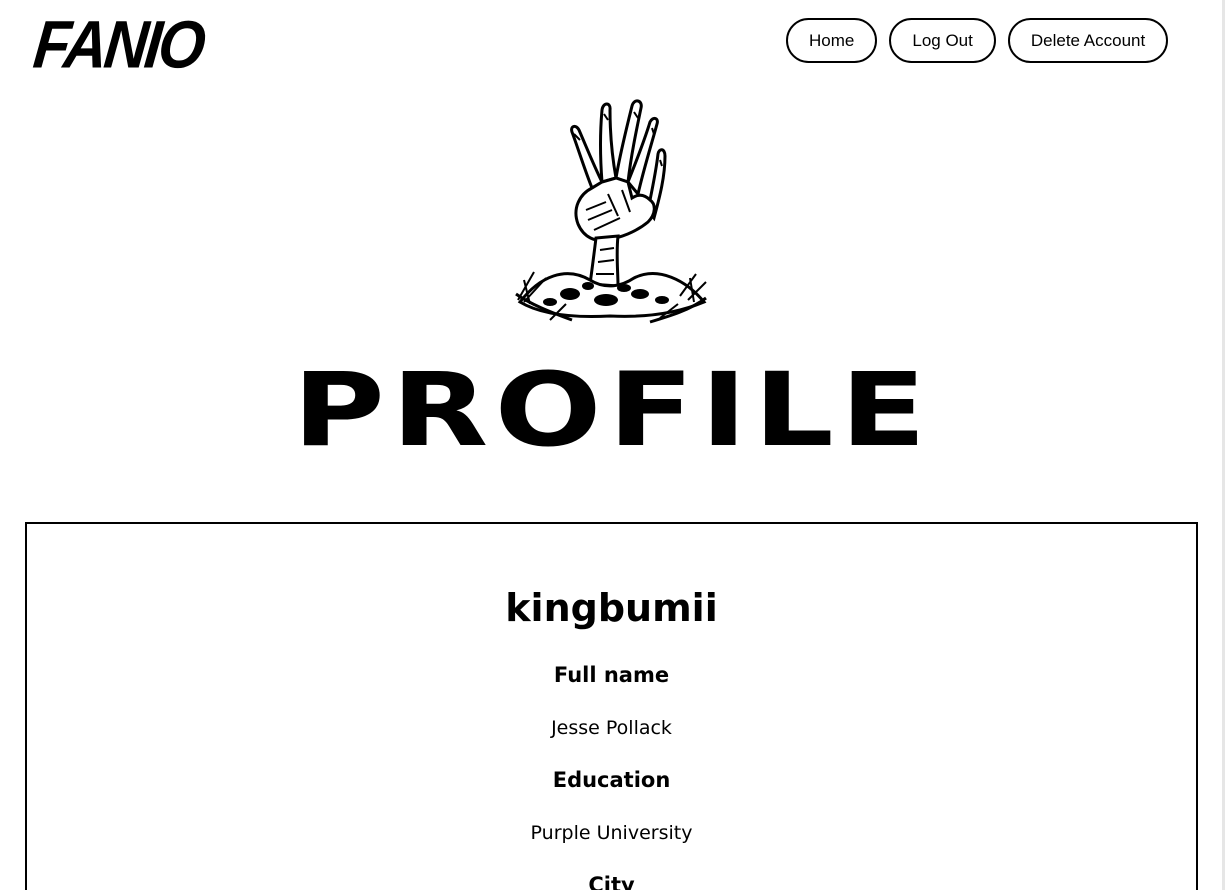  What do you see at coordinates (611, 211) in the screenshot?
I see `zombie-hand-icon` at bounding box center [611, 211].